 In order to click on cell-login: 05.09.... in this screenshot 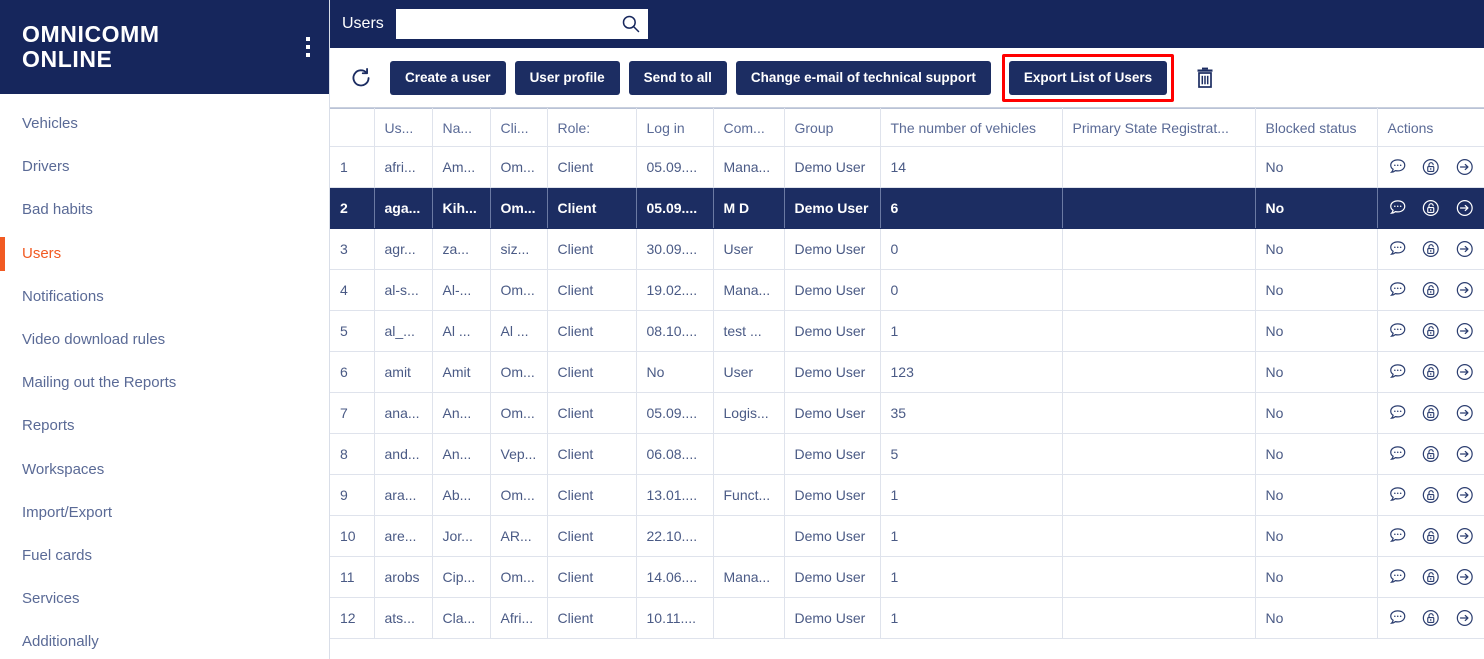, I will do `click(675, 167)`.